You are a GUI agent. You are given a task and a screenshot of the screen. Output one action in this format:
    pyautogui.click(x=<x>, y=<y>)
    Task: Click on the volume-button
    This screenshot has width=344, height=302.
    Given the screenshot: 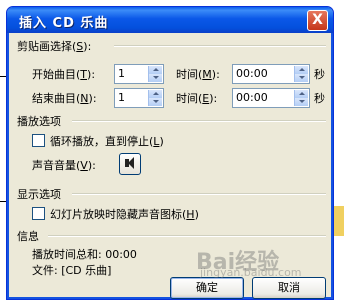 What is the action you would take?
    pyautogui.click(x=130, y=164)
    